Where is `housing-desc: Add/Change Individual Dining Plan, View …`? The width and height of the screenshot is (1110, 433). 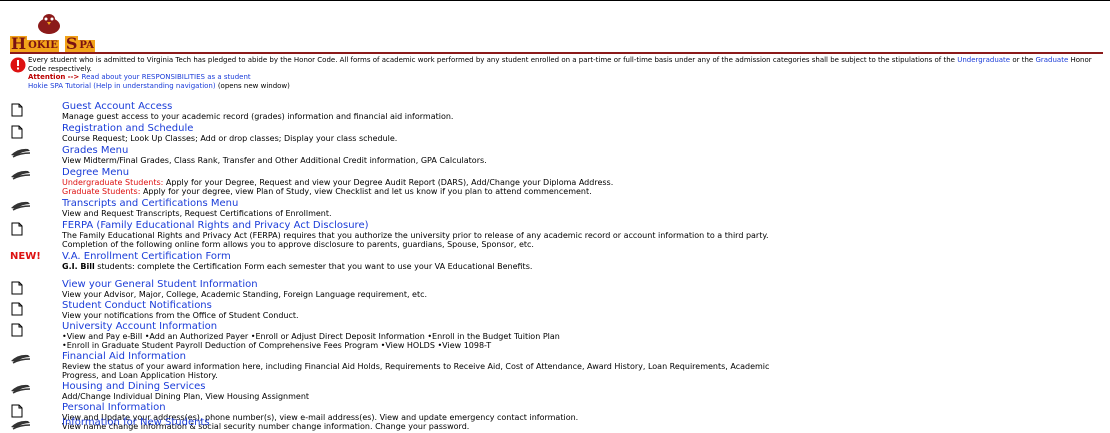 housing-desc: Add/Change Individual Dining Plan, View … is located at coordinates (186, 396).